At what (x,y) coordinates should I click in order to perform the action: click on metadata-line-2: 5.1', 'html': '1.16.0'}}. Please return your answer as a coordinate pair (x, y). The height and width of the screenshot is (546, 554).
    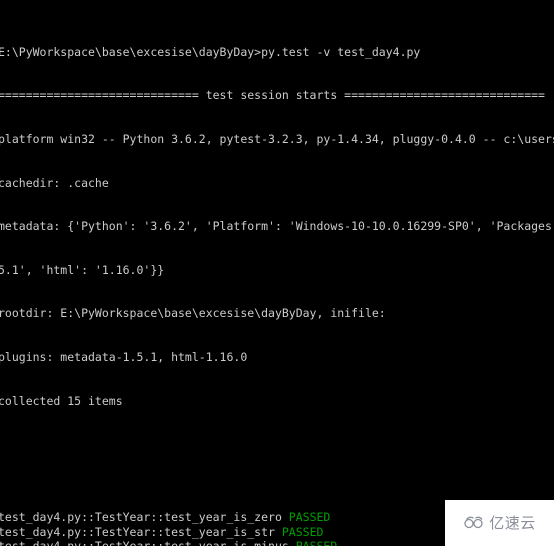
    Looking at the image, I should click on (82, 269).